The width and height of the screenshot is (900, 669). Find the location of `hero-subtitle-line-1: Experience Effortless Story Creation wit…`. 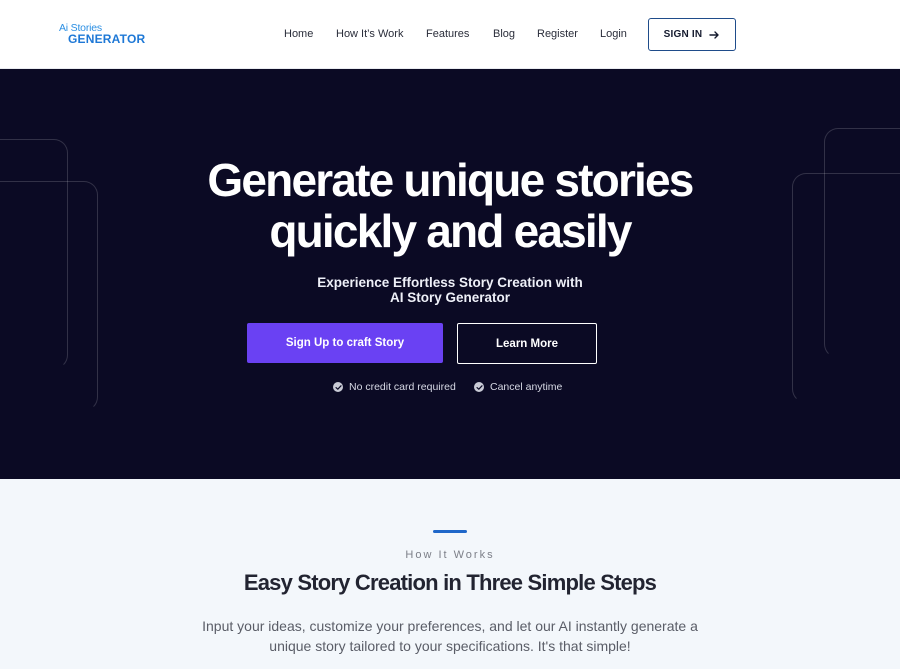

hero-subtitle-line-1: Experience Effortless Story Creation wit… is located at coordinates (450, 282).